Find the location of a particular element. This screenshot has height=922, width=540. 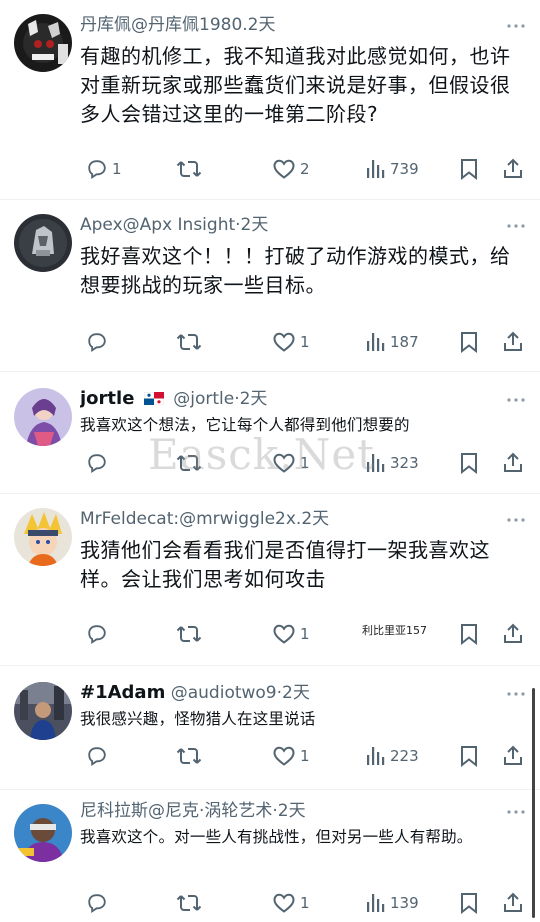

views-button: 139 is located at coordinates (392, 903).